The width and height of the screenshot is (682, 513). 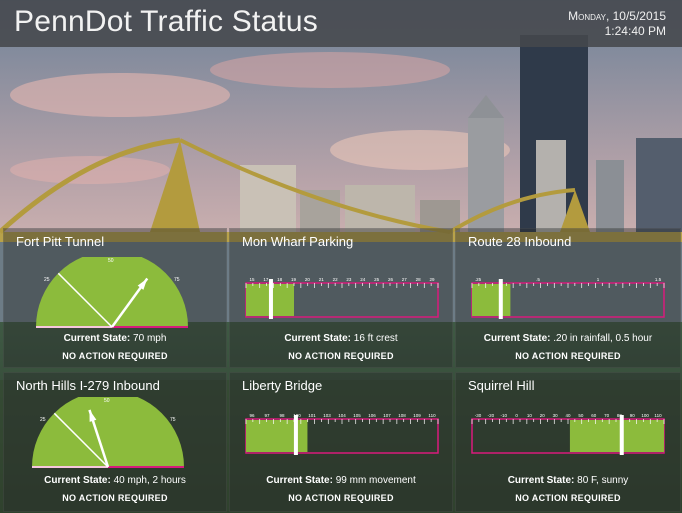 What do you see at coordinates (603, 480) in the screenshot?
I see `state-value: 80 F, sunny` at bounding box center [603, 480].